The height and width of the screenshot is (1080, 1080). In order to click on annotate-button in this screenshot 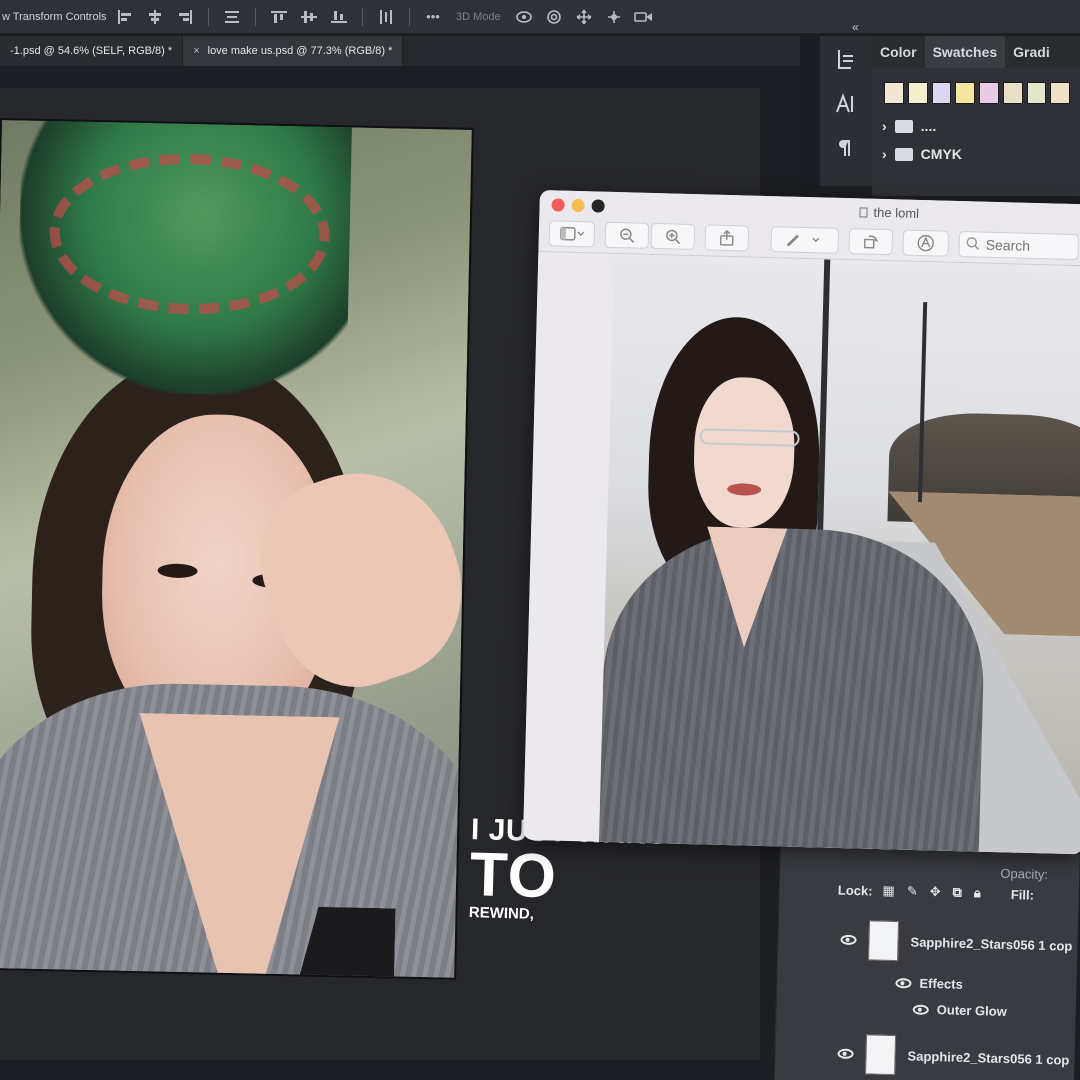, I will do `click(926, 243)`.